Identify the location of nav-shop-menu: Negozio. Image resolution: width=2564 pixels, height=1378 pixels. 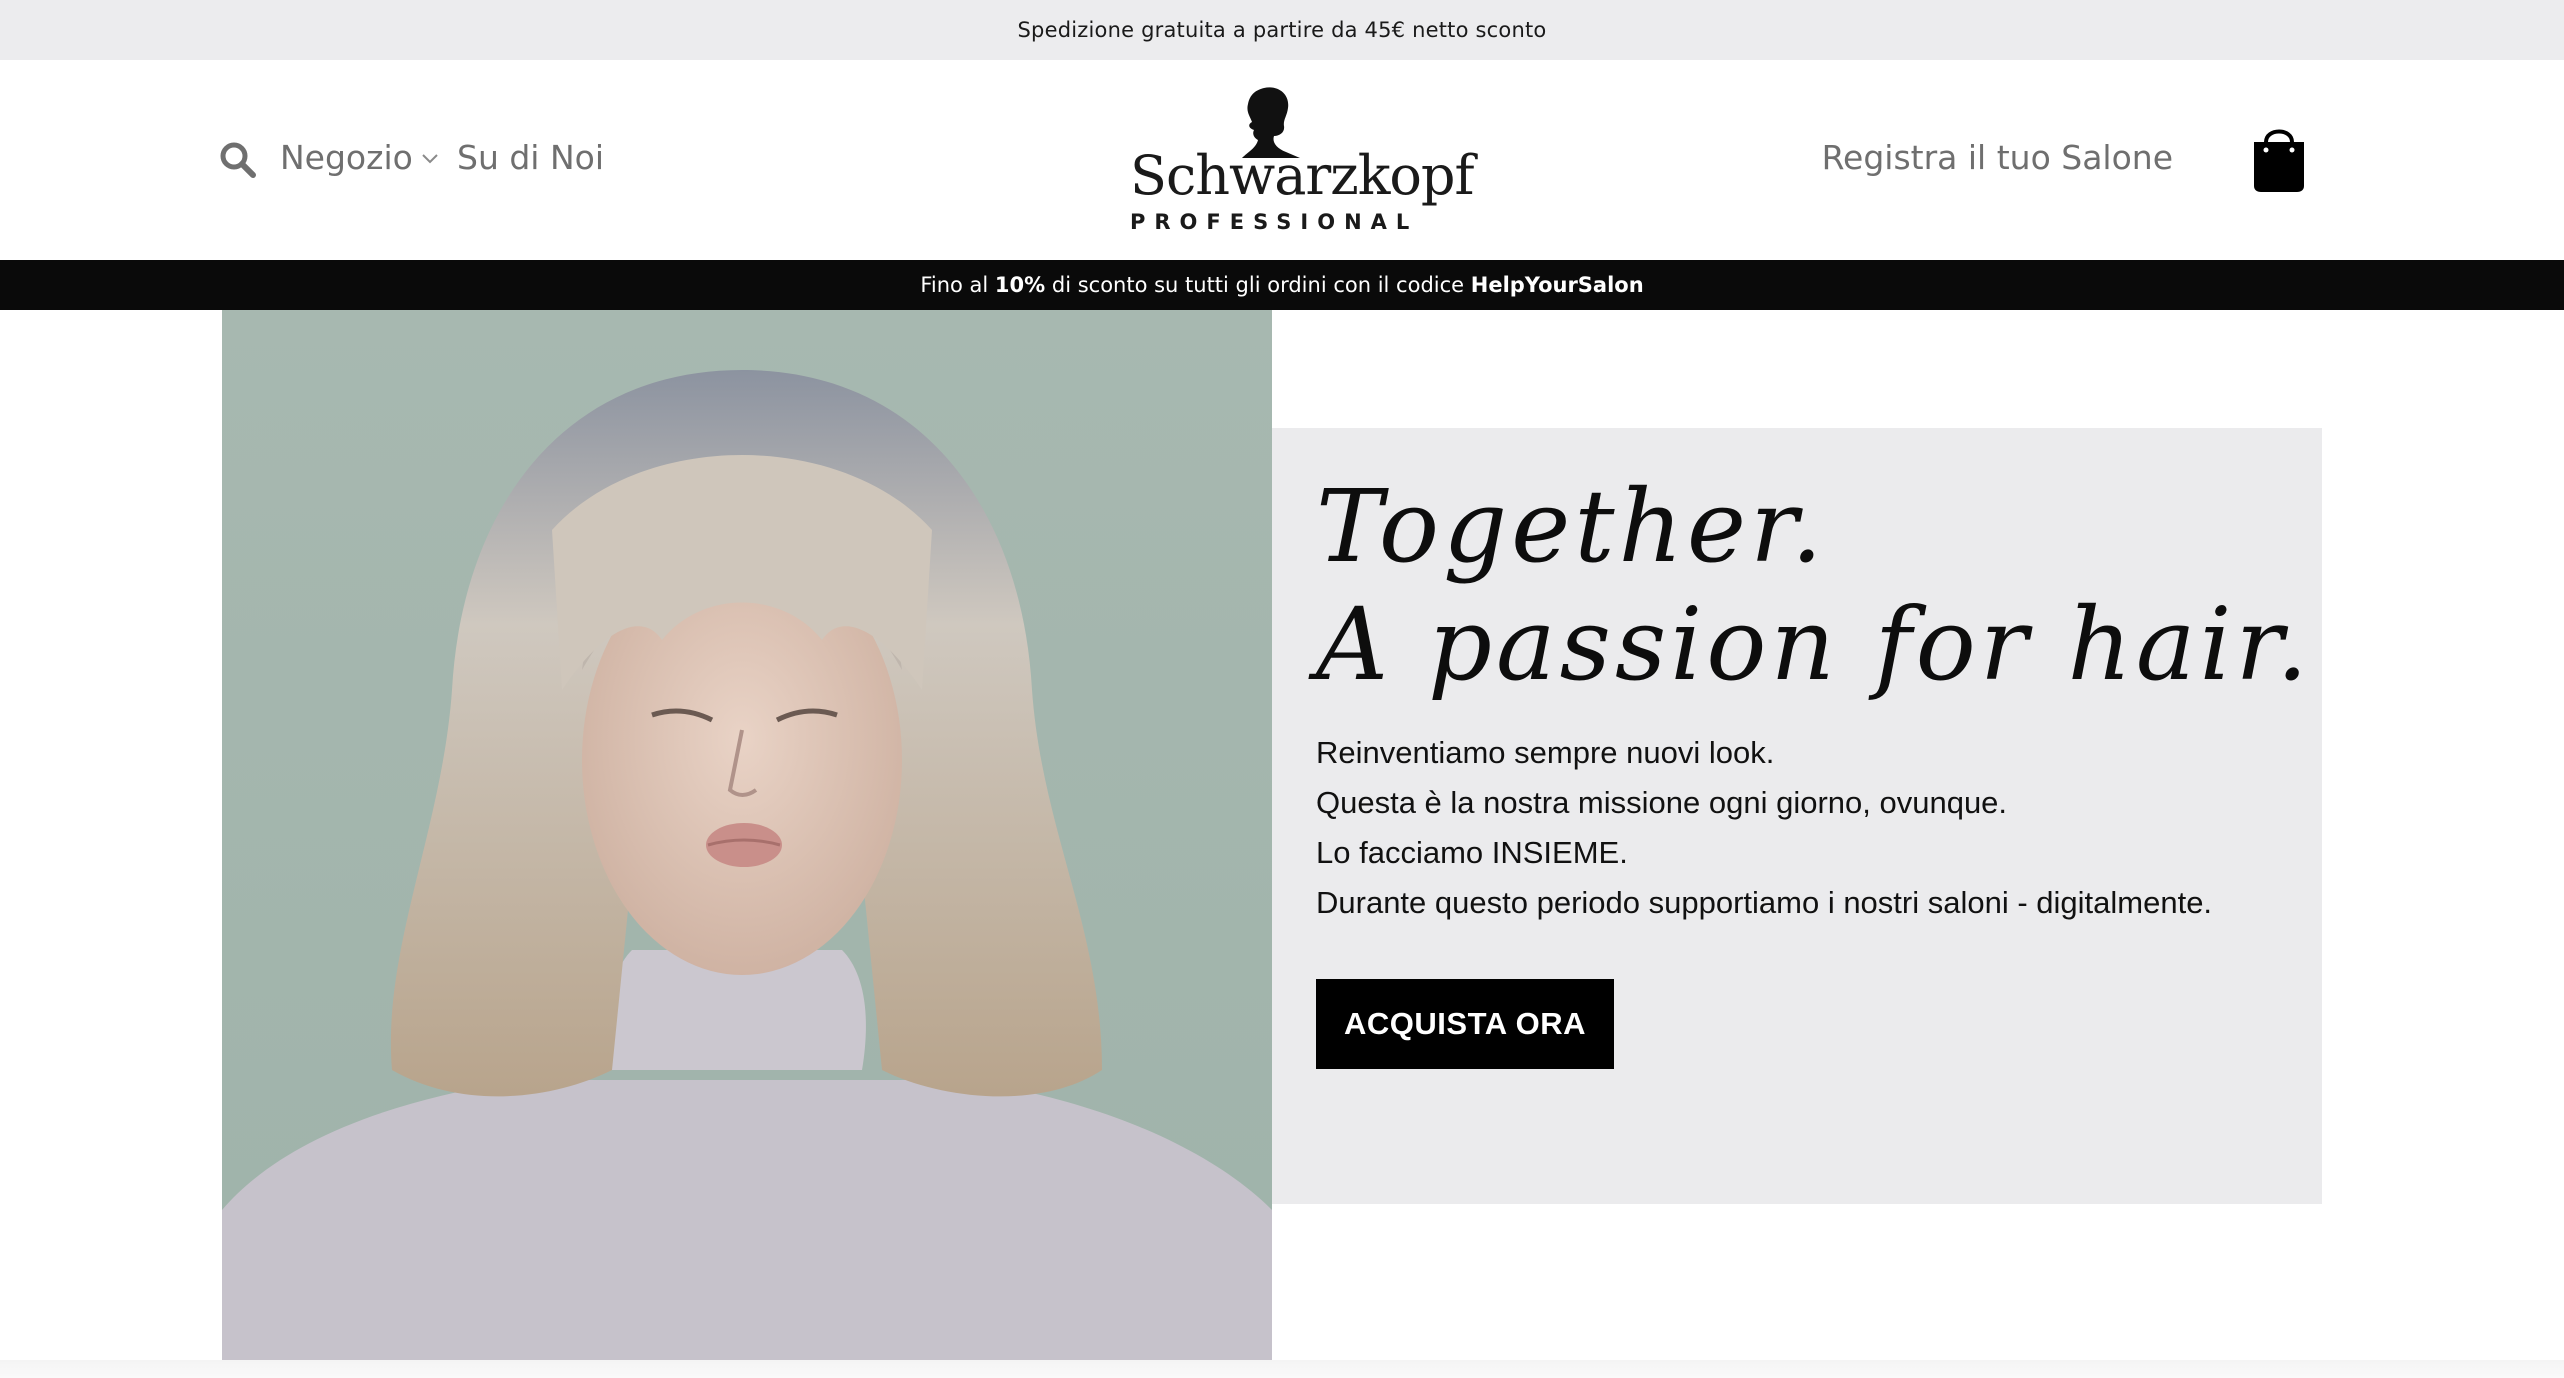
(360, 157).